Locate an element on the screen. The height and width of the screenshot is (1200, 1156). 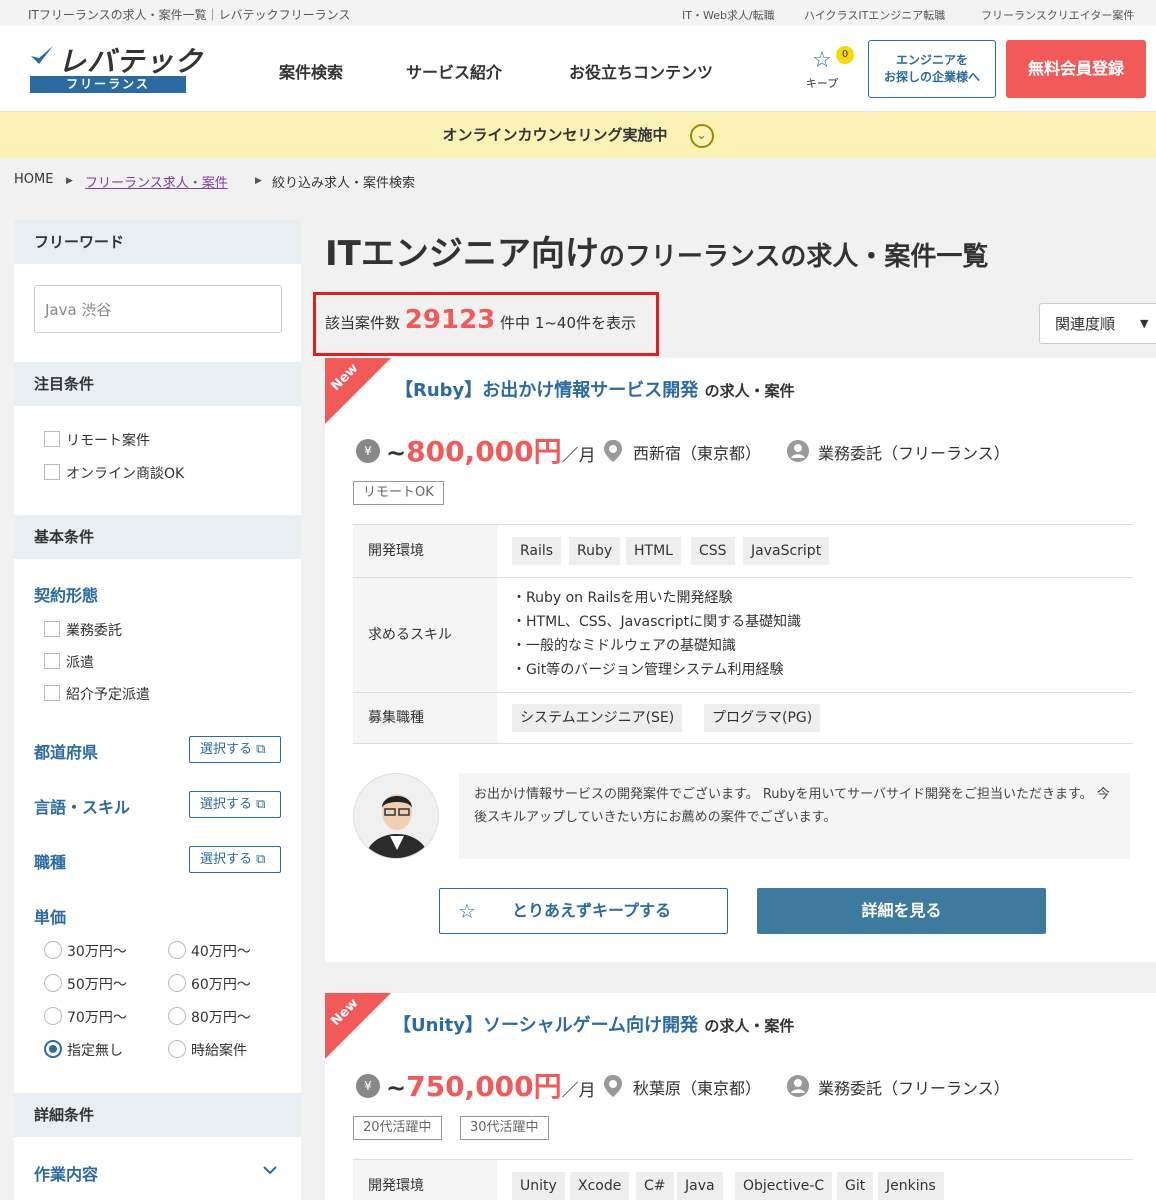
corp-line1: エンジニアを is located at coordinates (931, 60).